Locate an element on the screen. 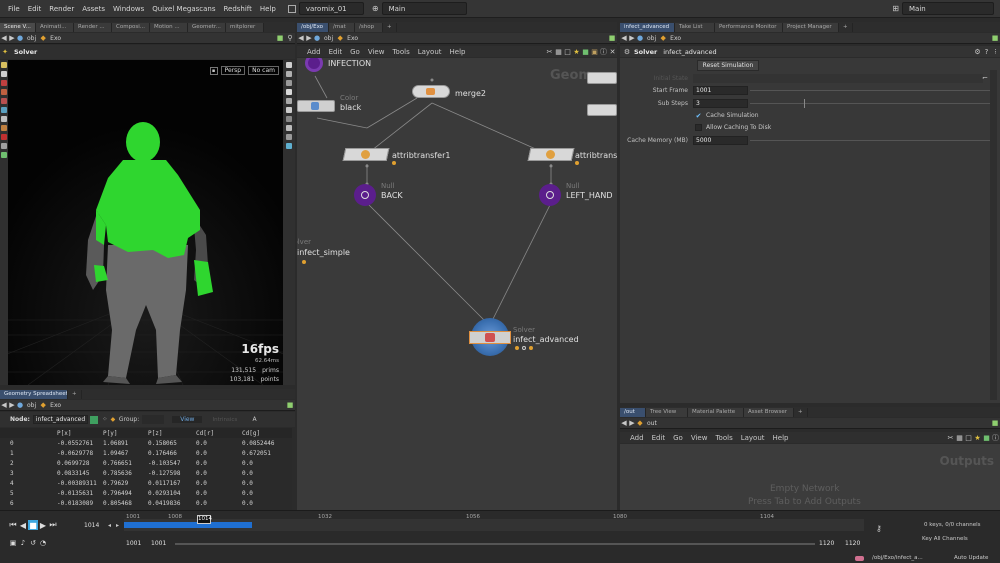  no-cam-menu: No cam is located at coordinates (263, 70).